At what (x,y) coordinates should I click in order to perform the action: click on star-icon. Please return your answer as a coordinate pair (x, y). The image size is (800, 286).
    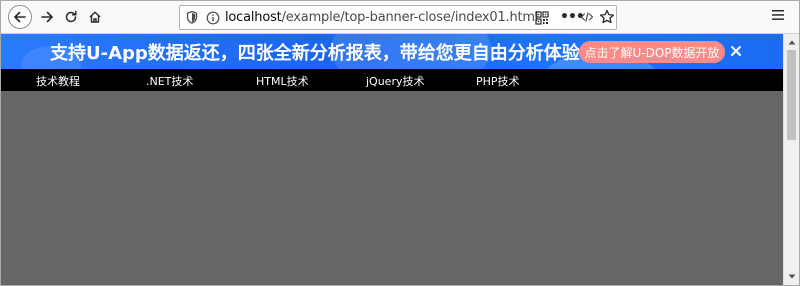
    Looking at the image, I should click on (607, 17).